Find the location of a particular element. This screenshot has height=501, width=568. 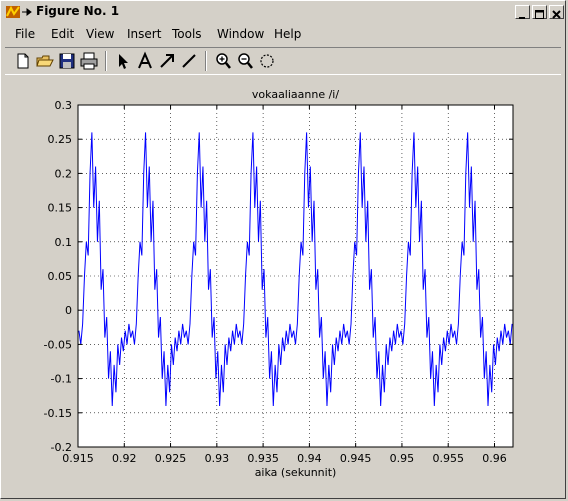

y-tick-label: 0.1 is located at coordinates (64, 242).